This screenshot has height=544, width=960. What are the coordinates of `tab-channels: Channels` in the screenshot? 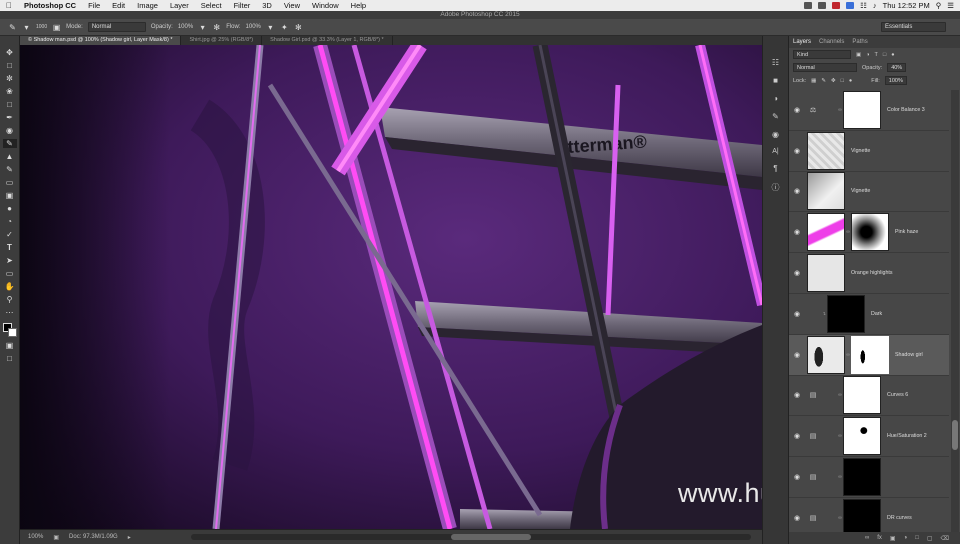 It's located at (831, 42).